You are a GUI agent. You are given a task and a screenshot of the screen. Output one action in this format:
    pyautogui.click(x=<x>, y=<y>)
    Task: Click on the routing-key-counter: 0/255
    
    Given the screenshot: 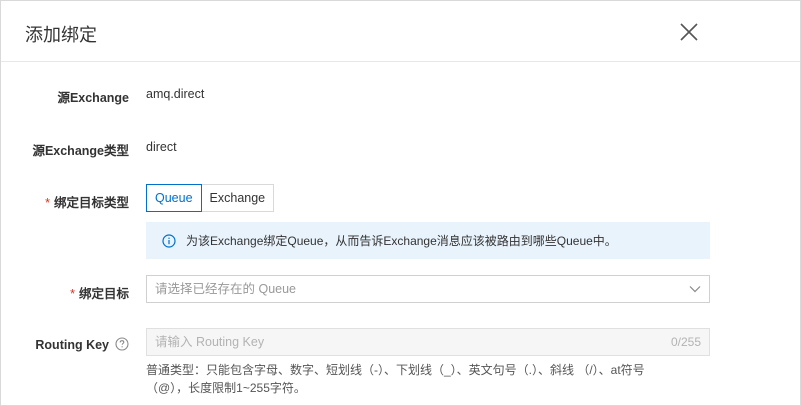 What is the action you would take?
    pyautogui.click(x=685, y=342)
    